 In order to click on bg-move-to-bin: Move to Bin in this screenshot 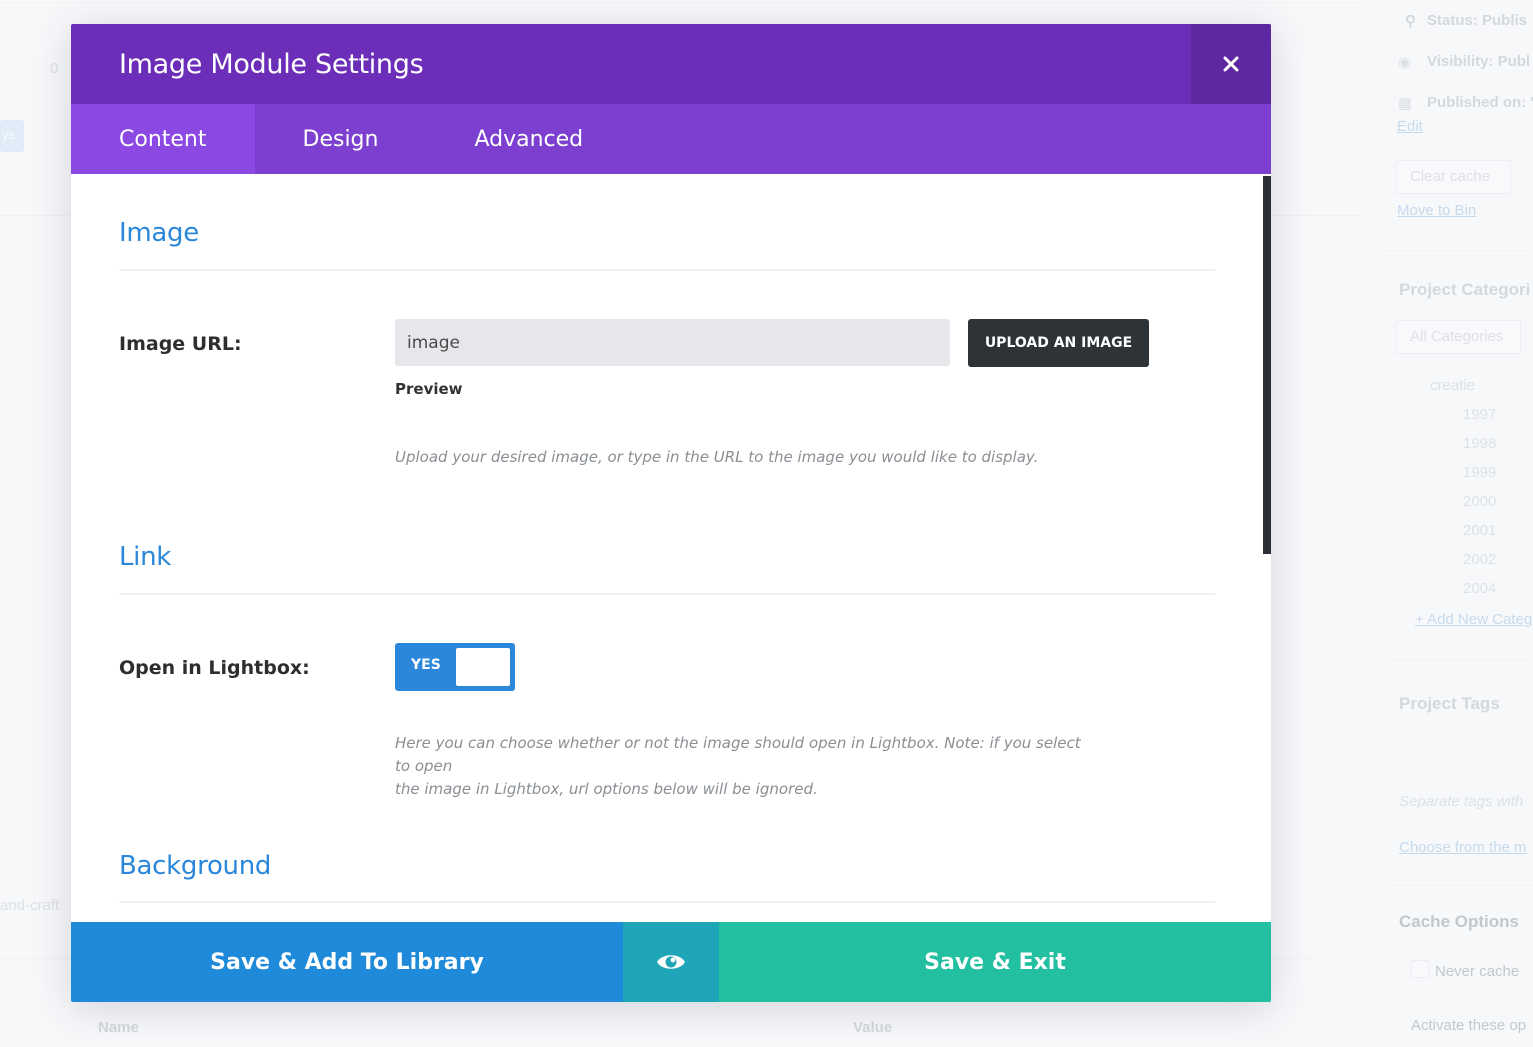, I will do `click(1437, 210)`.